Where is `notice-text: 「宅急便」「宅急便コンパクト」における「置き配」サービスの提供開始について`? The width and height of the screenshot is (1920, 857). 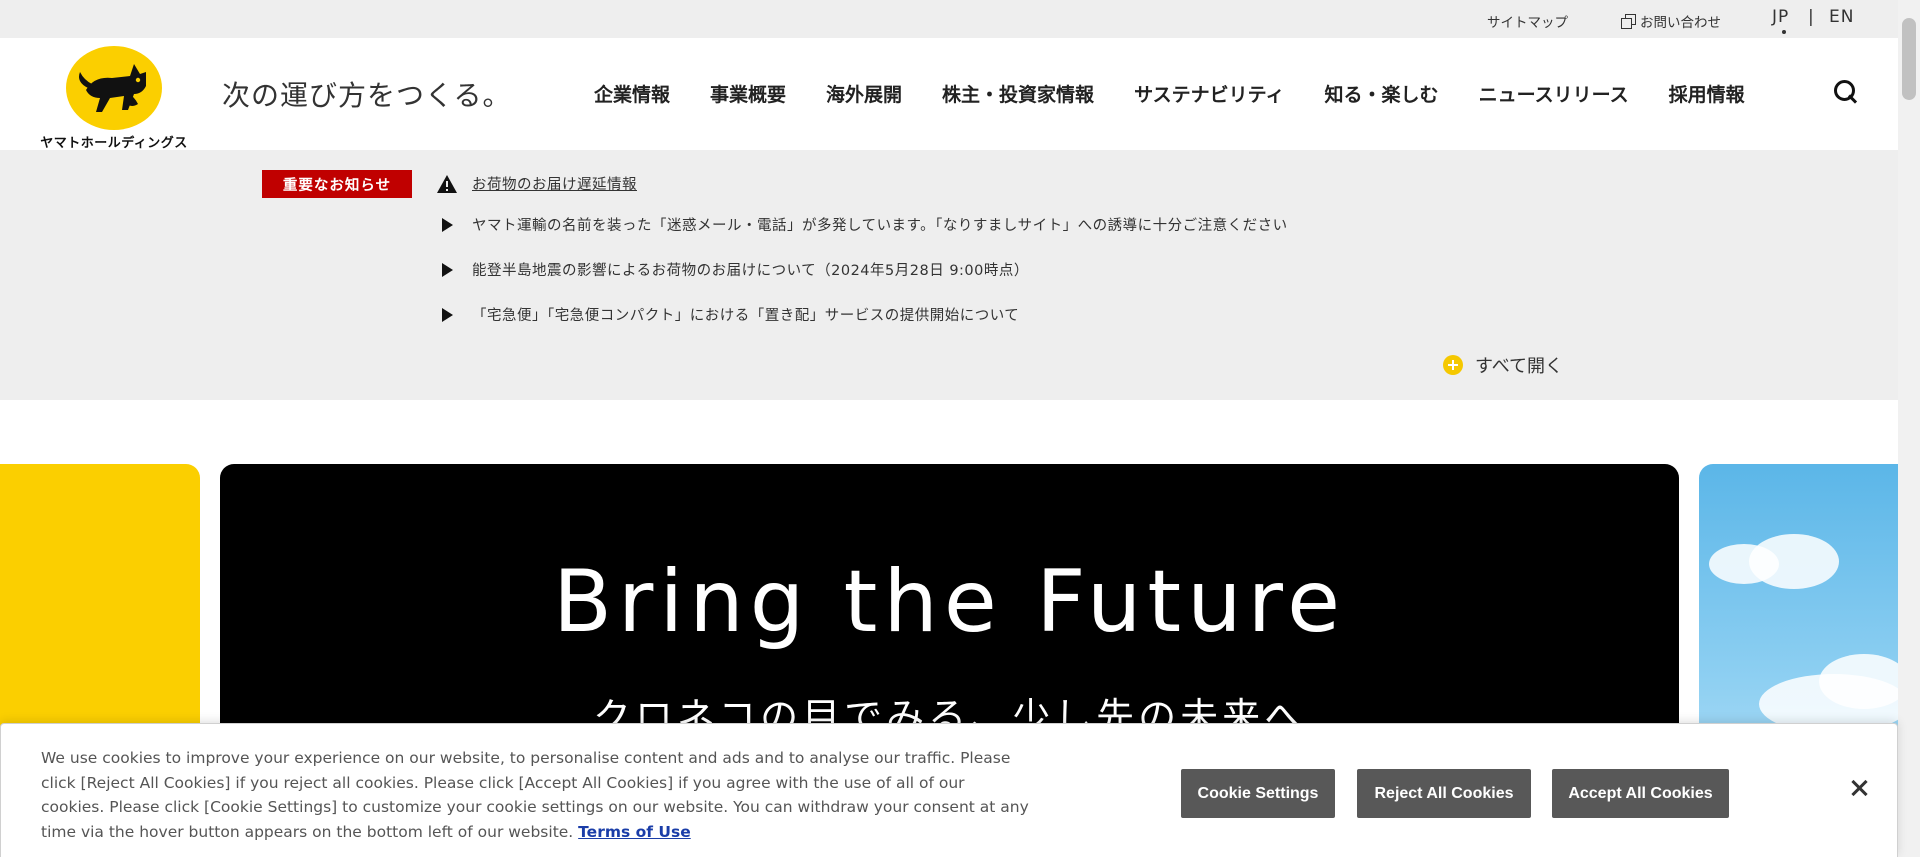 notice-text: 「宅急便」「宅急便コンパクト」における「置き配」サービスの提供開始について is located at coordinates (746, 316).